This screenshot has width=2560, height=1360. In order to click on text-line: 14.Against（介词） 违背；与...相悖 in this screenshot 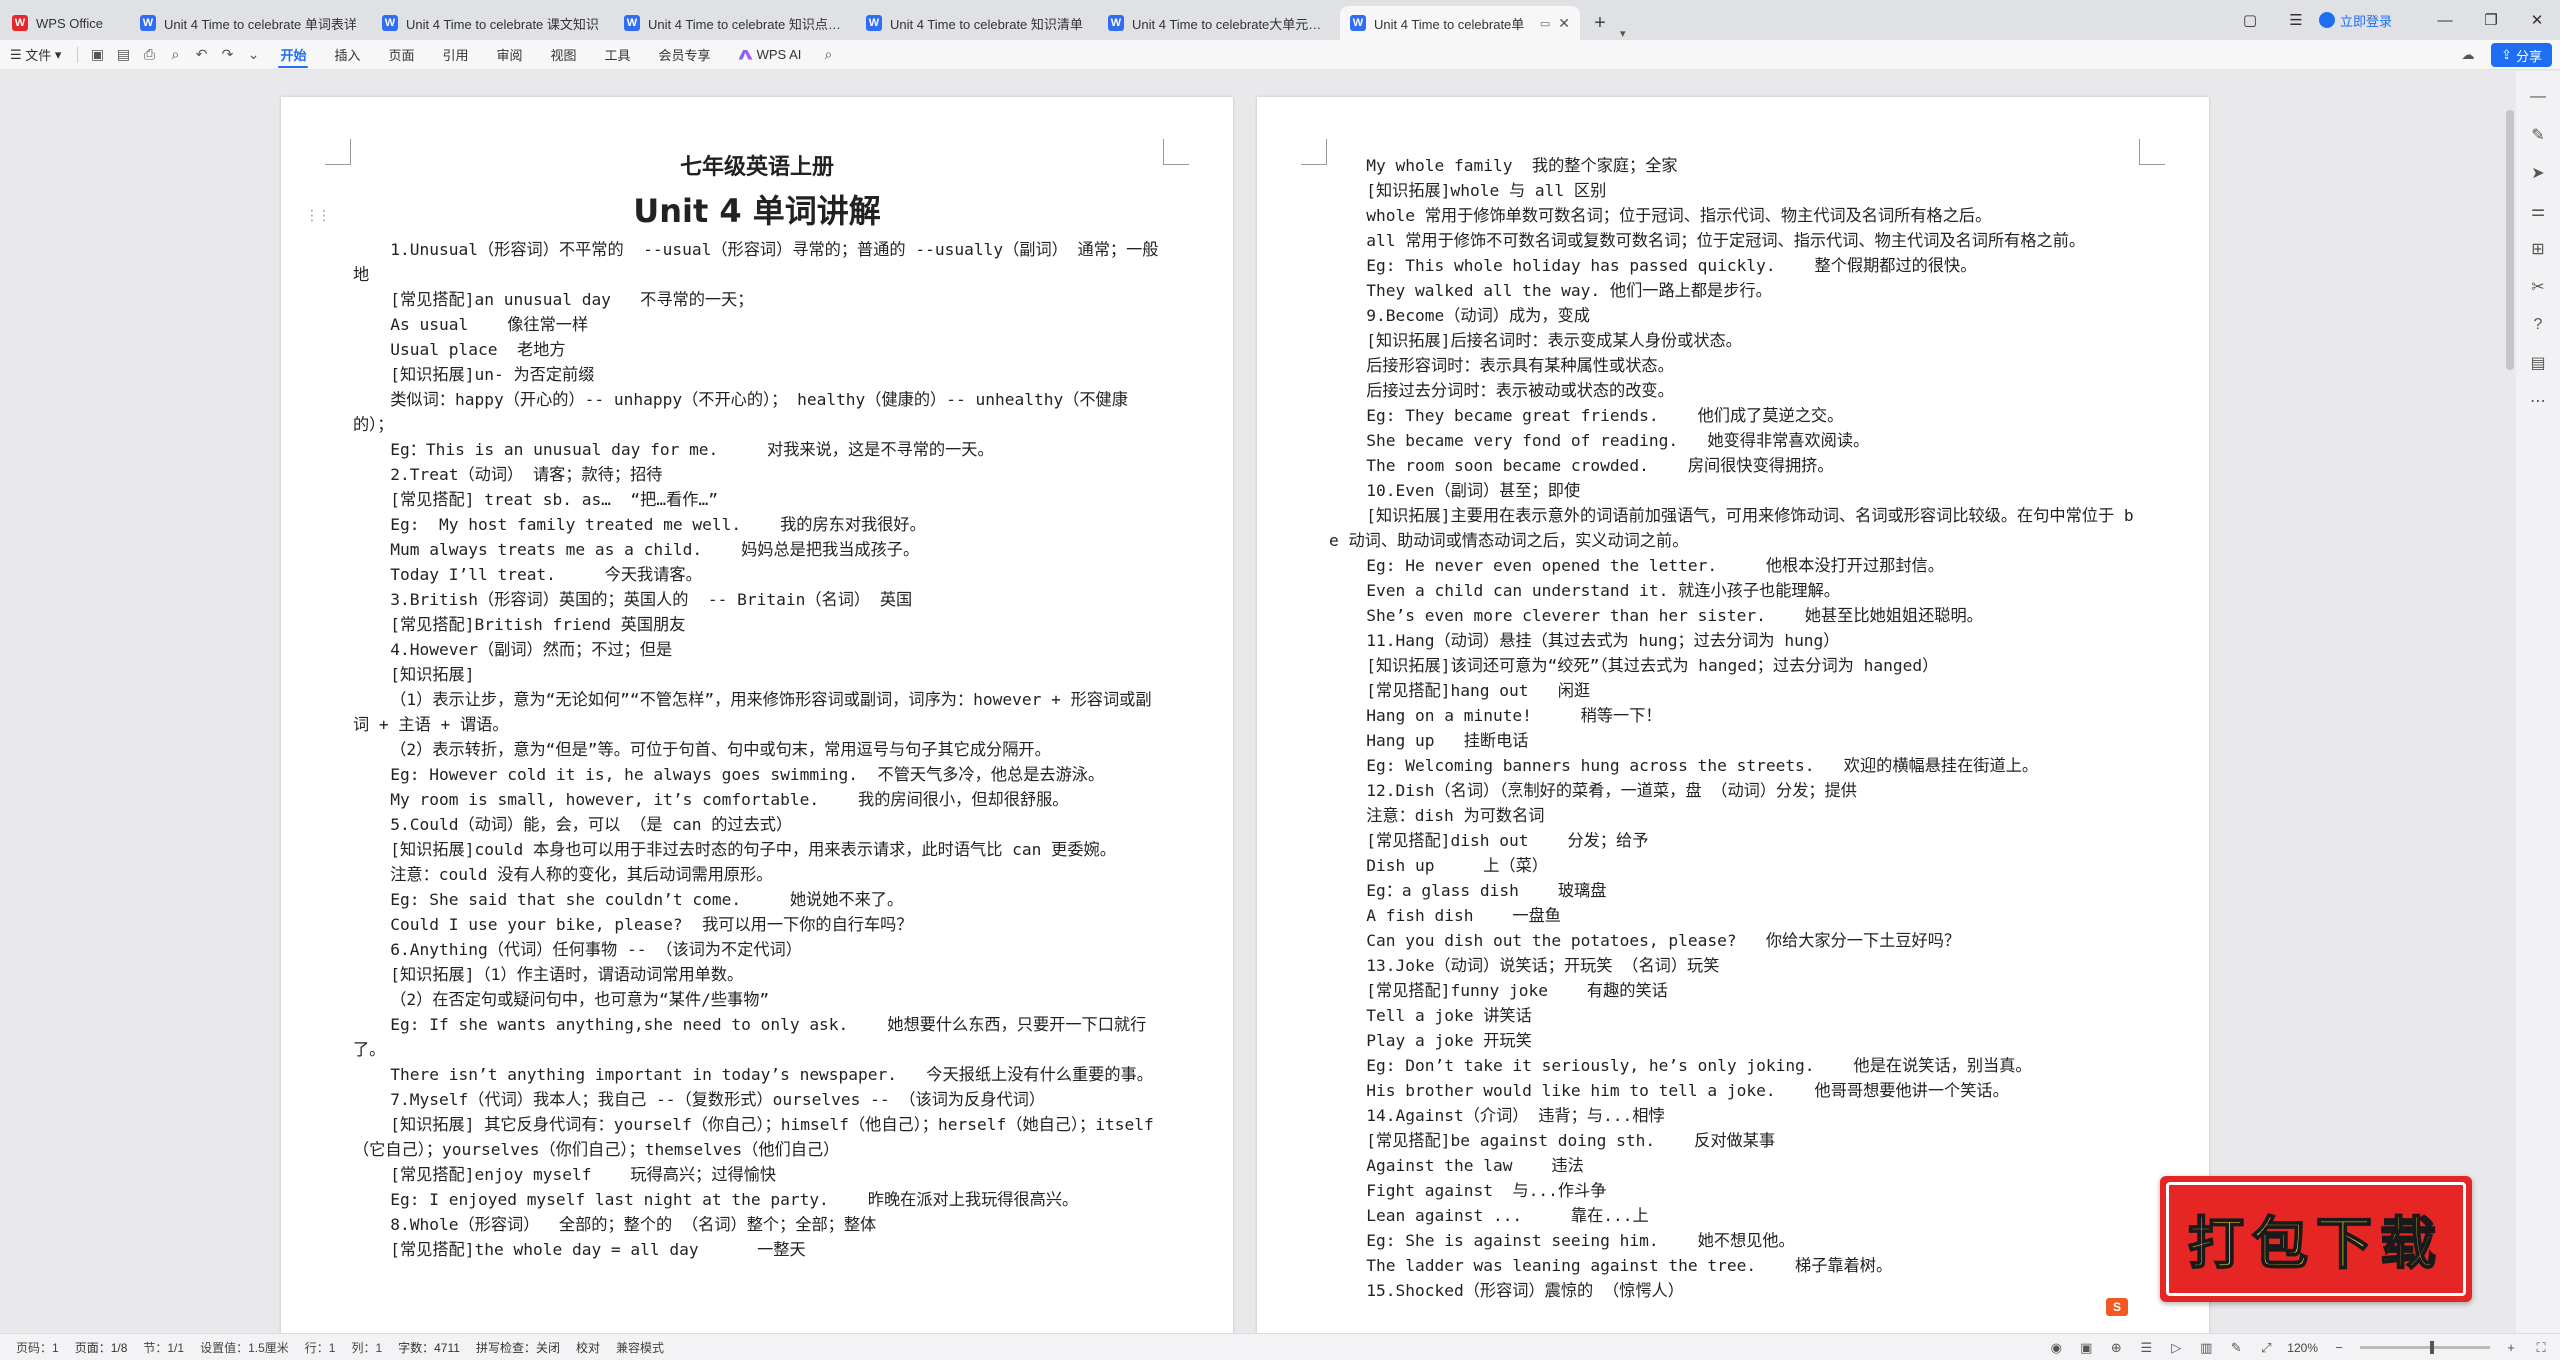, I will do `click(1515, 1115)`.